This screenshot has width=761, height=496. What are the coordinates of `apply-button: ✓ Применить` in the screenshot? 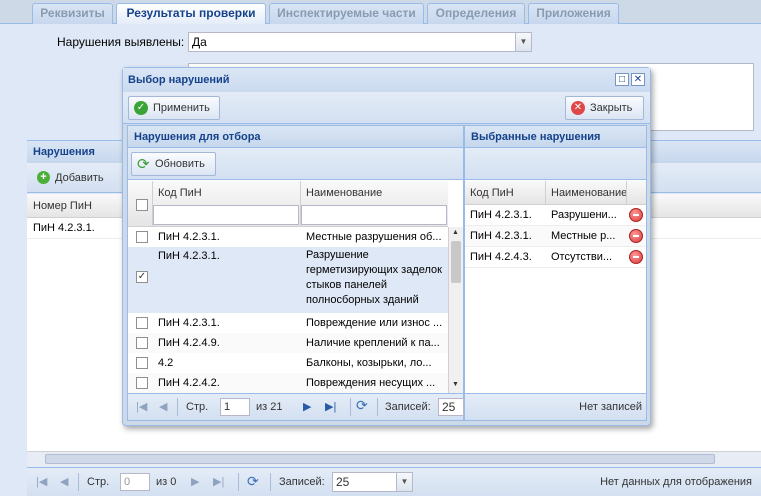 It's located at (174, 108).